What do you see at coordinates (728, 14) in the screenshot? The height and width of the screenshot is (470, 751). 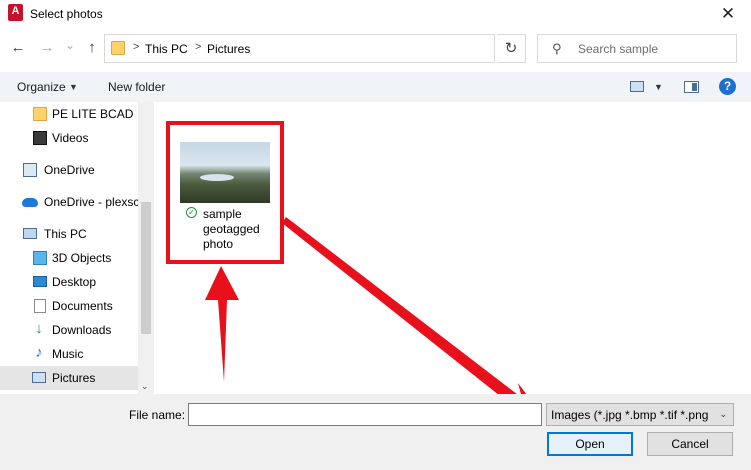 I see `close-icon: ✕` at bounding box center [728, 14].